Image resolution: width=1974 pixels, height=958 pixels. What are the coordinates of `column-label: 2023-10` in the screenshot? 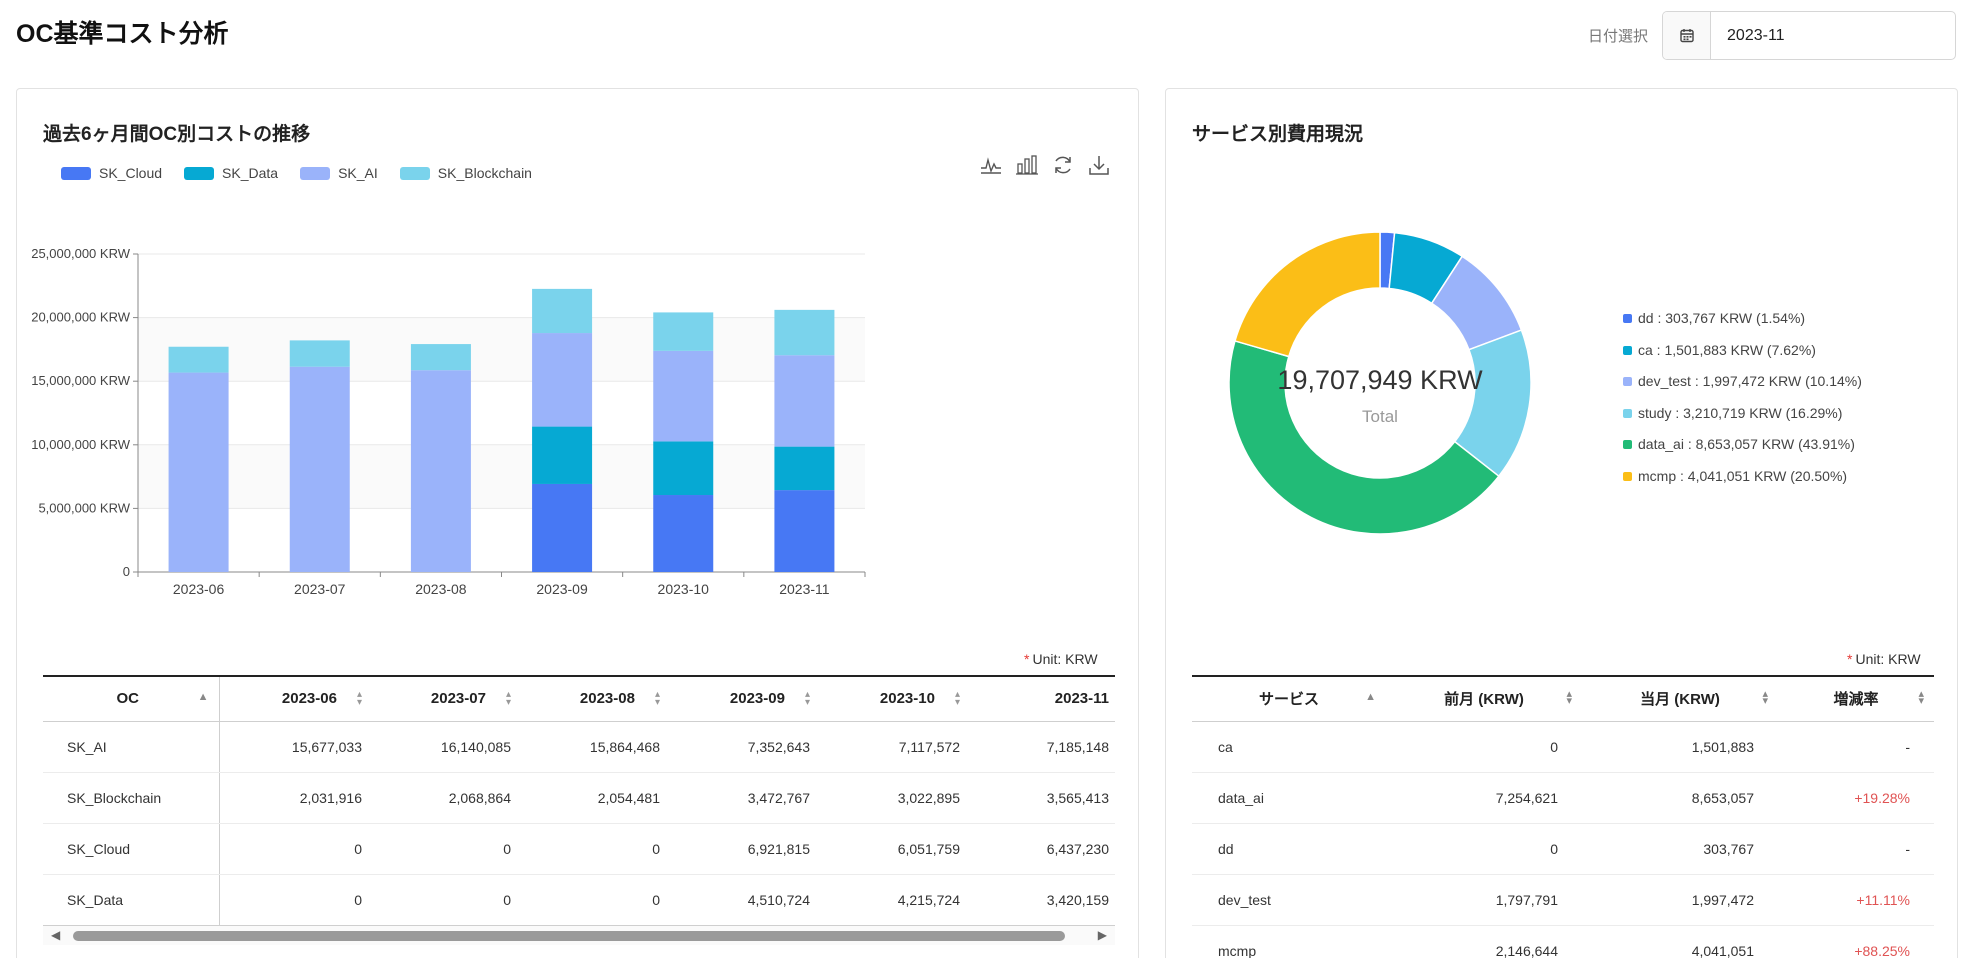 It's located at (907, 699).